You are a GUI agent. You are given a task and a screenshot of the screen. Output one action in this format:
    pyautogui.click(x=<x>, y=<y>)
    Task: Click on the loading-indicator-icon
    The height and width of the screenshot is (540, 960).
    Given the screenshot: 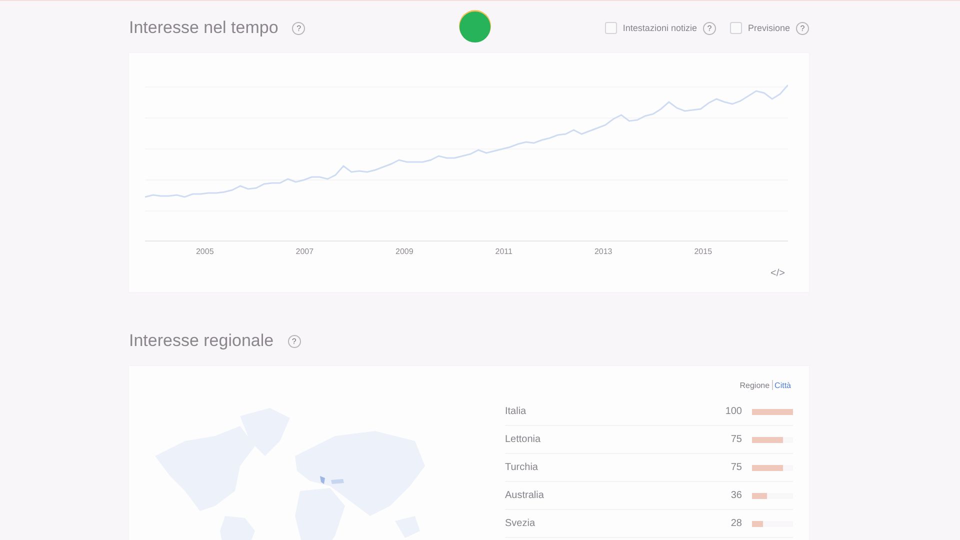 What is the action you would take?
    pyautogui.click(x=475, y=26)
    